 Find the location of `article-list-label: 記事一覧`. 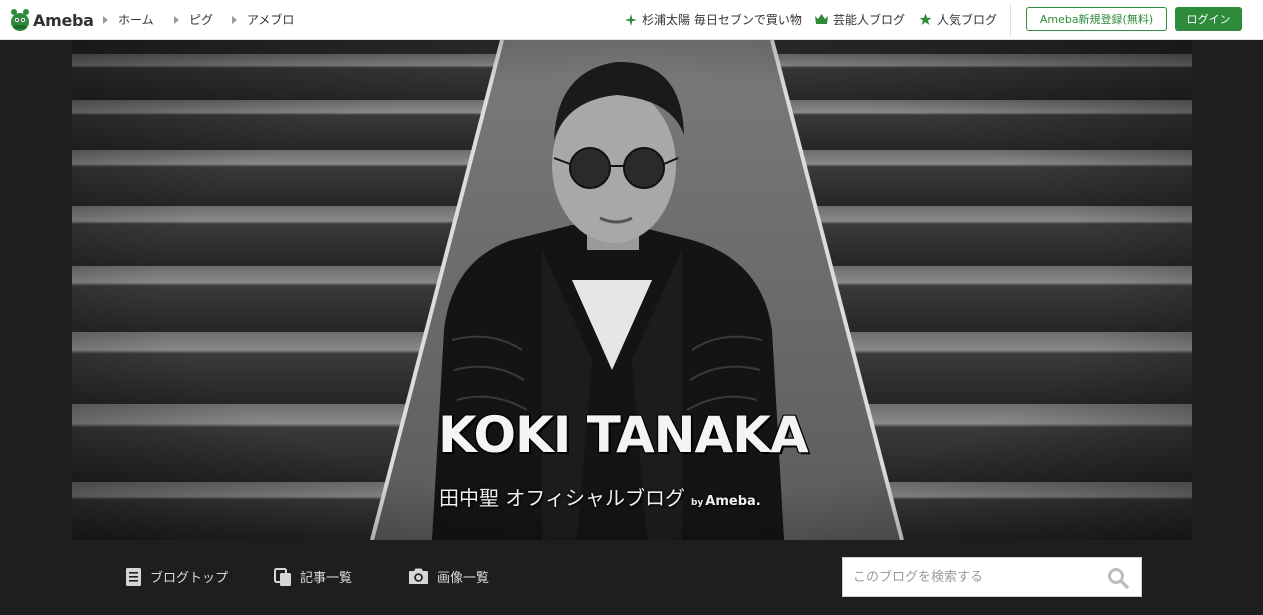

article-list-label: 記事一覧 is located at coordinates (326, 578).